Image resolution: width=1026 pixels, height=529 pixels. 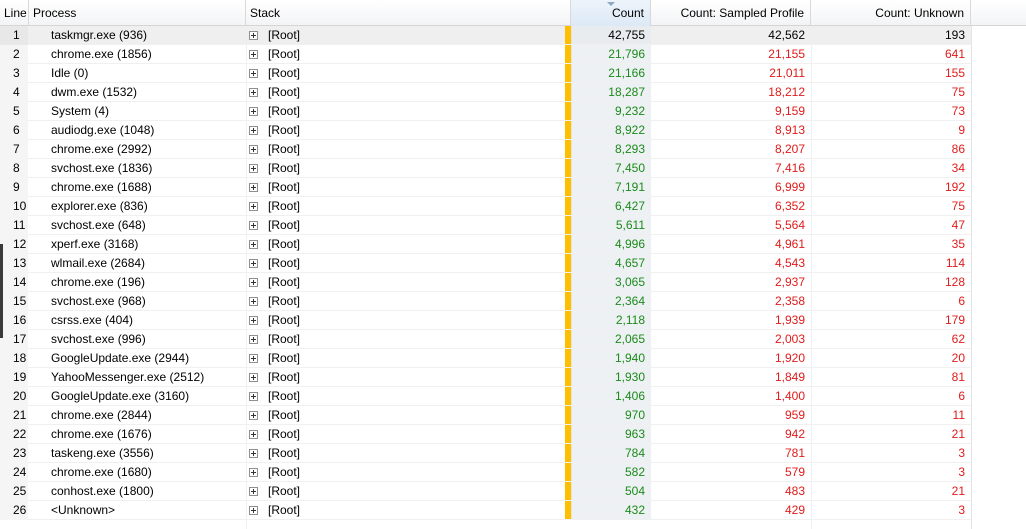 I want to click on sampled-profile-value: 4,961, so click(x=789, y=244).